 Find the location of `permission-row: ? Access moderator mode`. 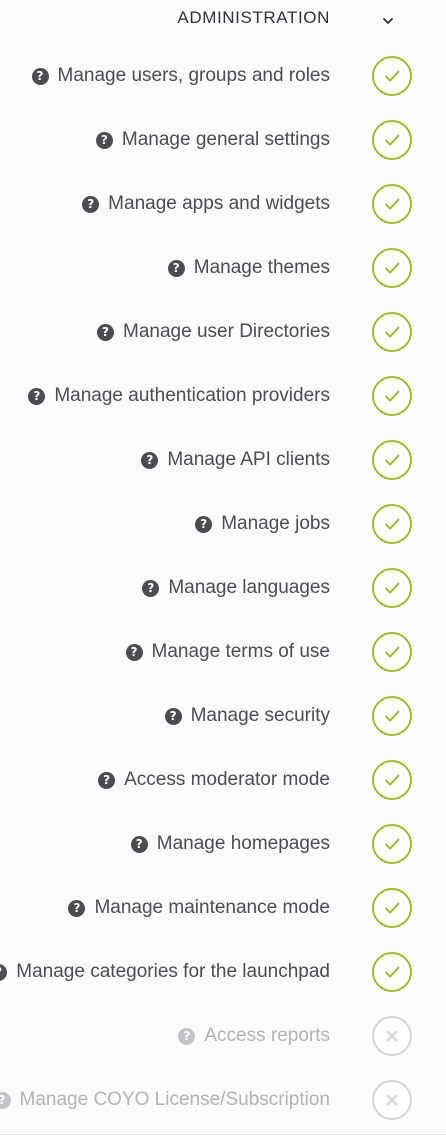

permission-row: ? Access moderator mode is located at coordinates (223, 780).